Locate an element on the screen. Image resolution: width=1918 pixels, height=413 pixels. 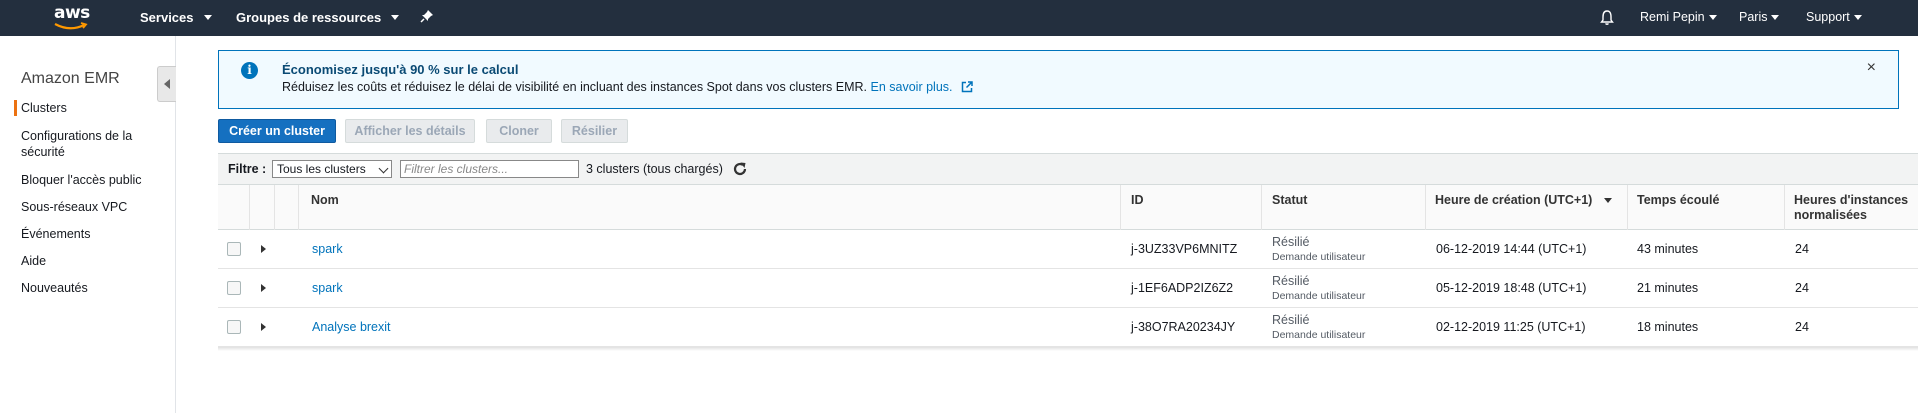
table-bottom-shadow is located at coordinates (1068, 349).